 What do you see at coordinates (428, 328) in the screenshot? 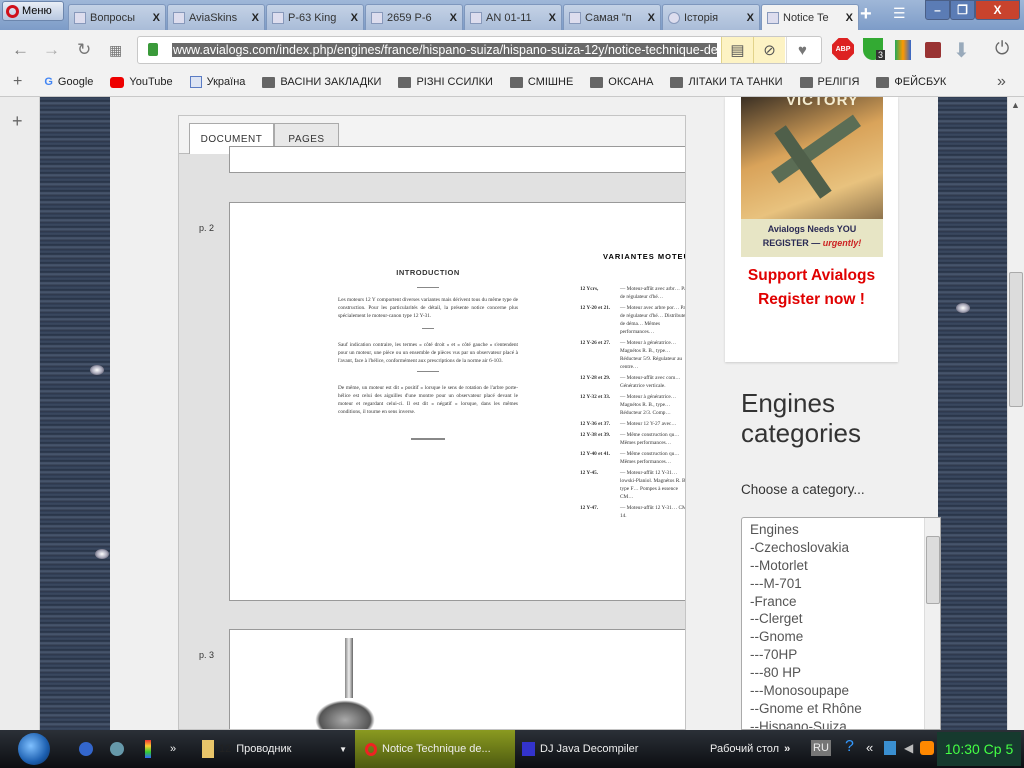
I see `divider` at bounding box center [428, 328].